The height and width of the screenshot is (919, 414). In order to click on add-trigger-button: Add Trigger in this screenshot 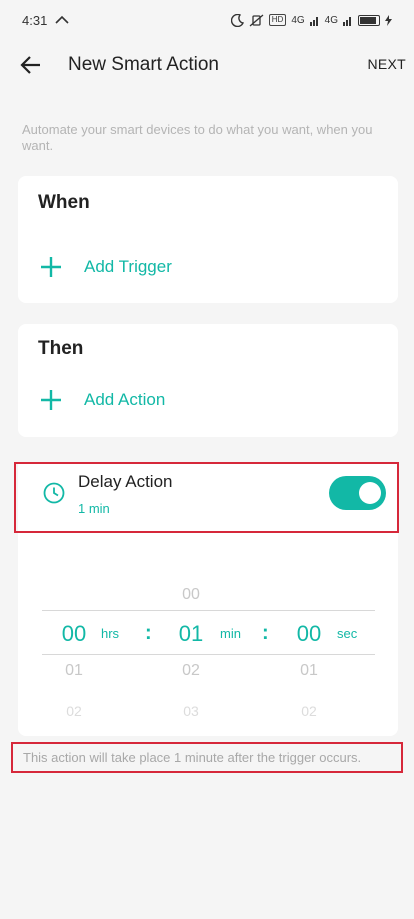, I will do `click(105, 267)`.